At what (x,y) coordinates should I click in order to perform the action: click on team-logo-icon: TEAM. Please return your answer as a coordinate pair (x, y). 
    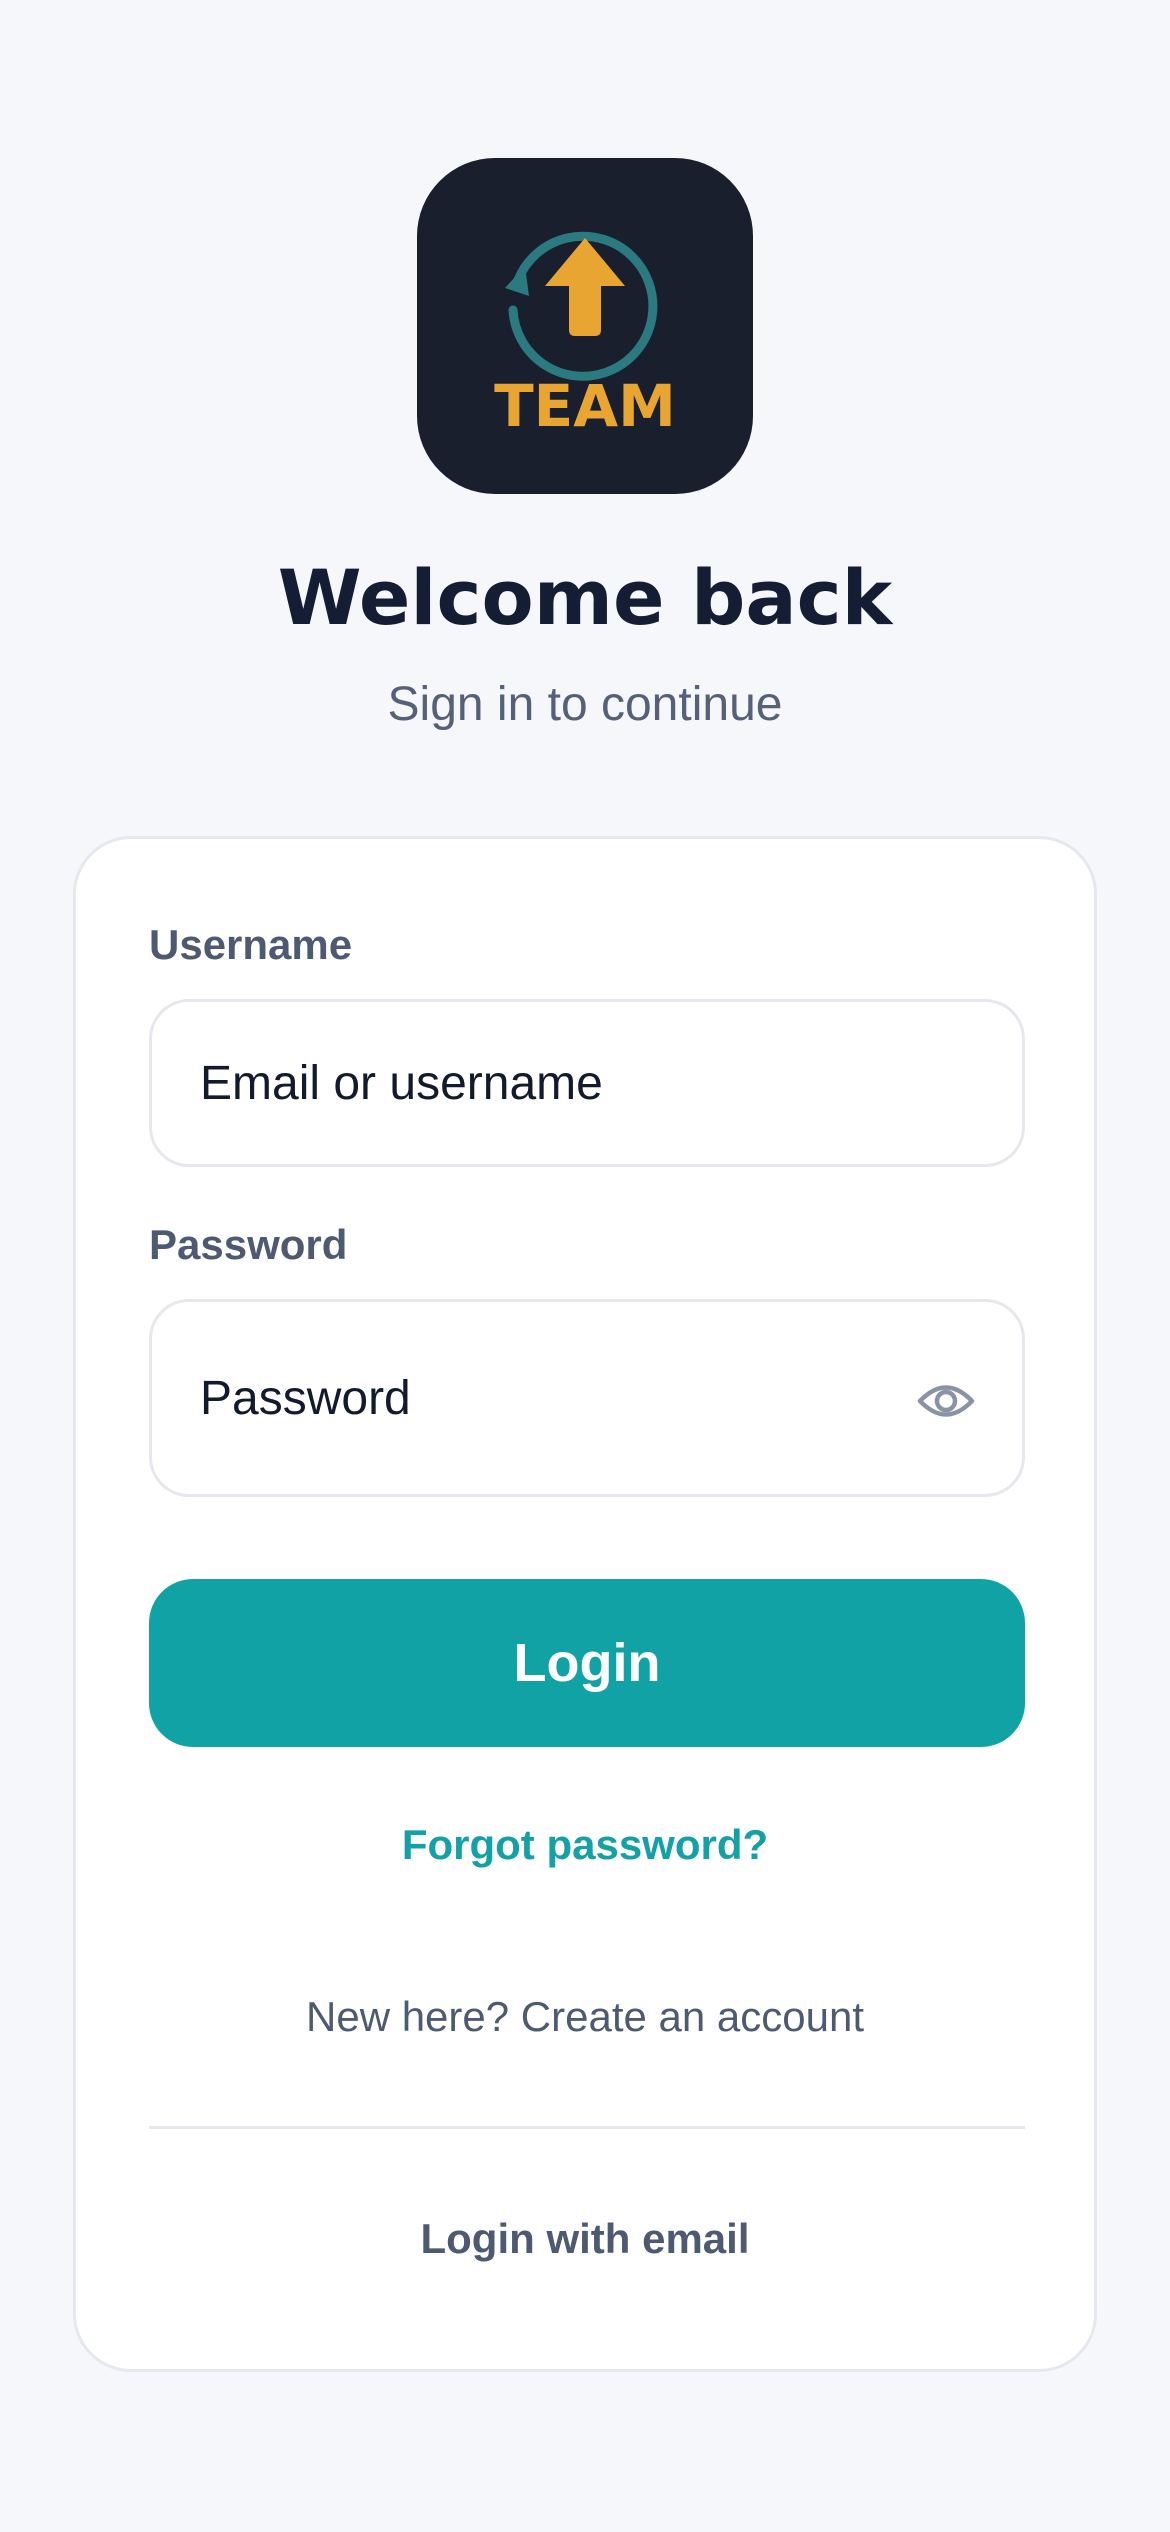
    Looking at the image, I should click on (585, 335).